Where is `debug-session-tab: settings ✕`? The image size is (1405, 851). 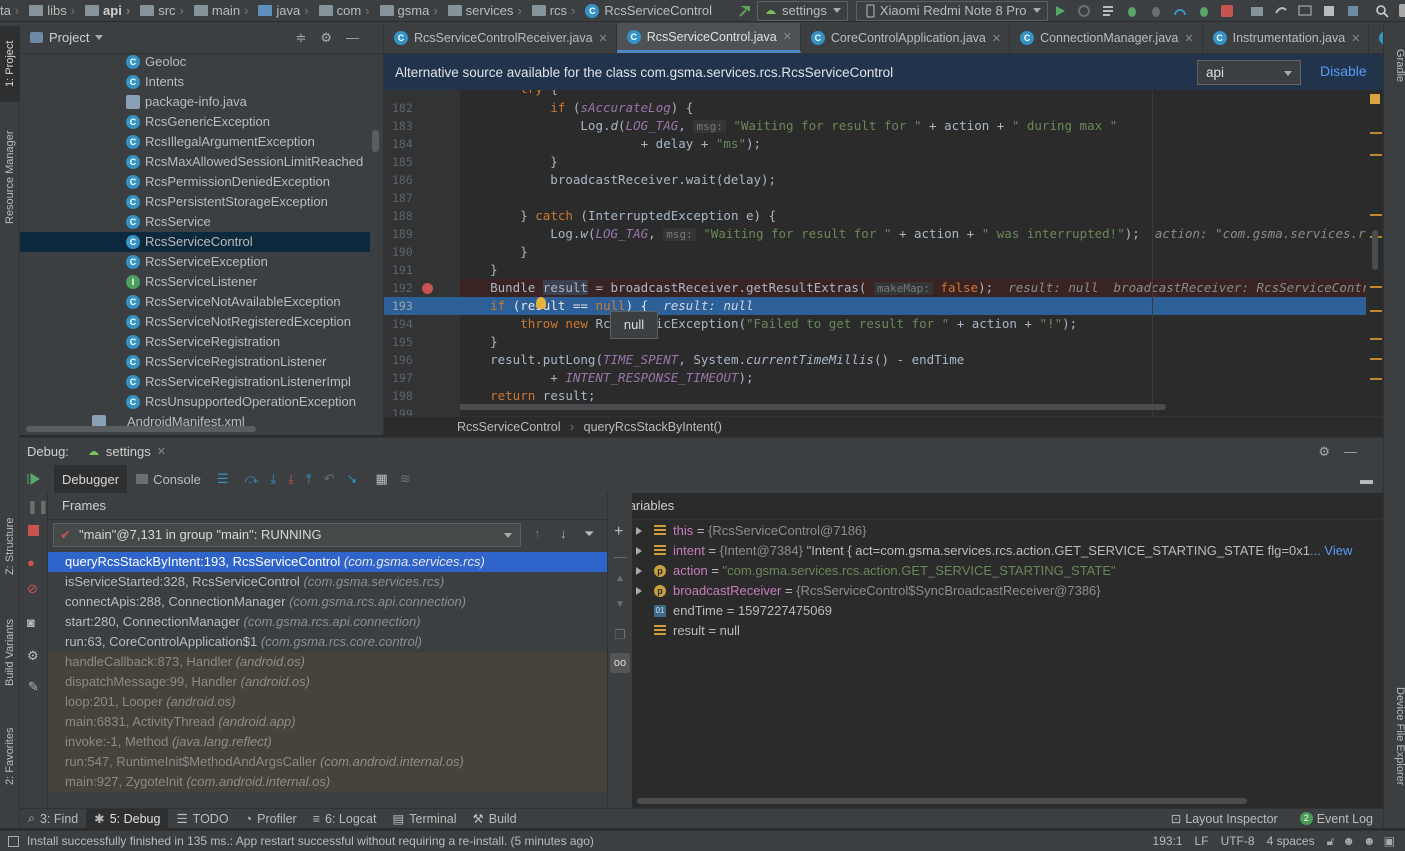
debug-session-tab: settings ✕ is located at coordinates (126, 451).